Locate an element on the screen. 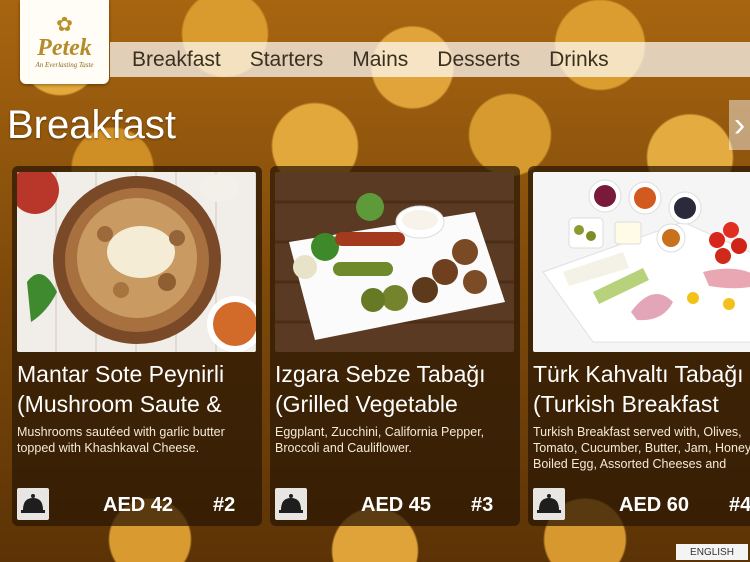 This screenshot has width=750, height=562. card-footer: AED 60 #4 is located at coordinates (641, 505).